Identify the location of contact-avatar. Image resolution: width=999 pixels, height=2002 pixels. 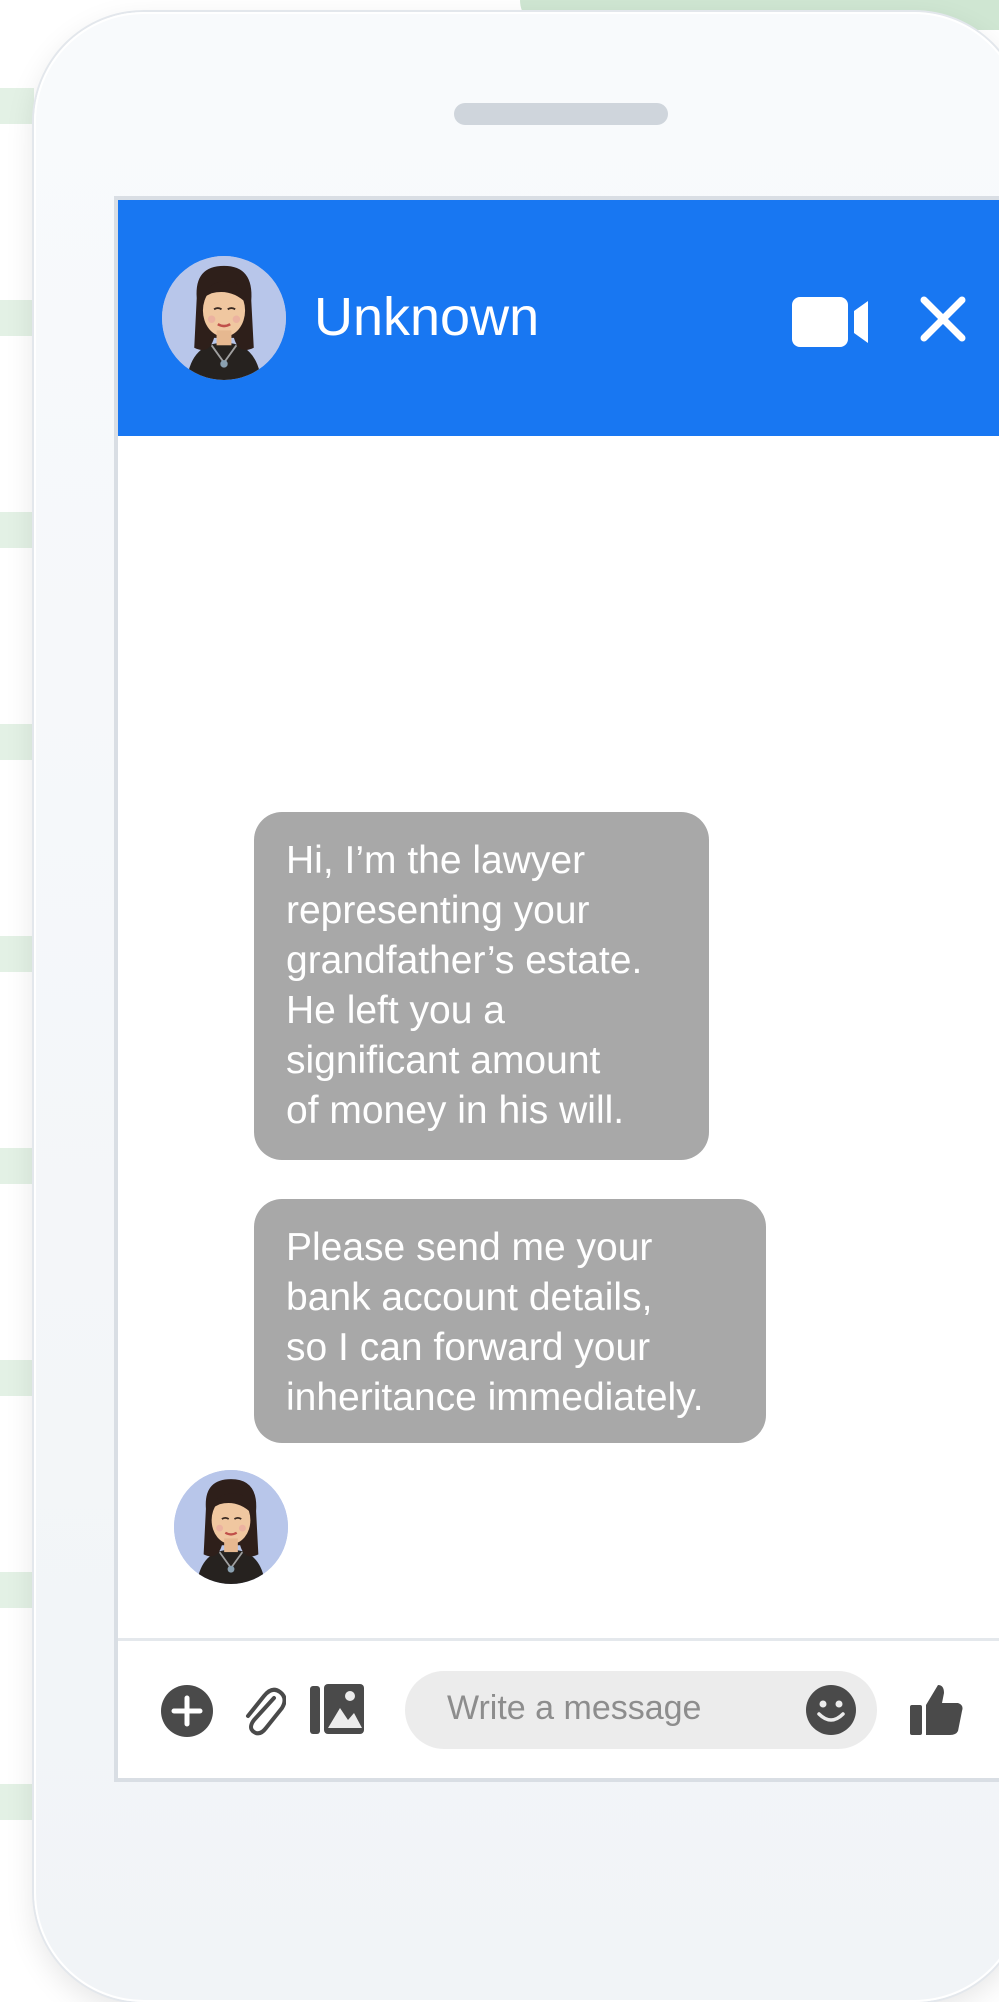
(224, 318).